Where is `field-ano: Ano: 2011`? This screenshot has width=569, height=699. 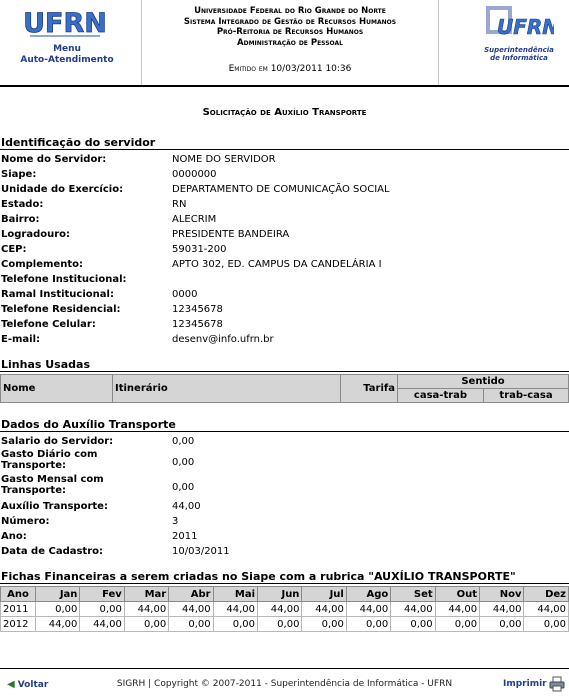 field-ano: Ano: 2011 is located at coordinates (281, 536).